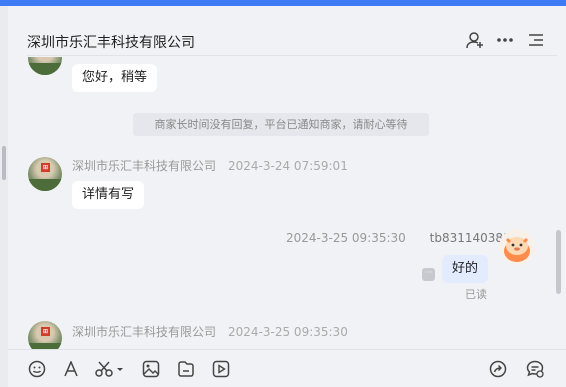  I want to click on video-icon, so click(221, 369).